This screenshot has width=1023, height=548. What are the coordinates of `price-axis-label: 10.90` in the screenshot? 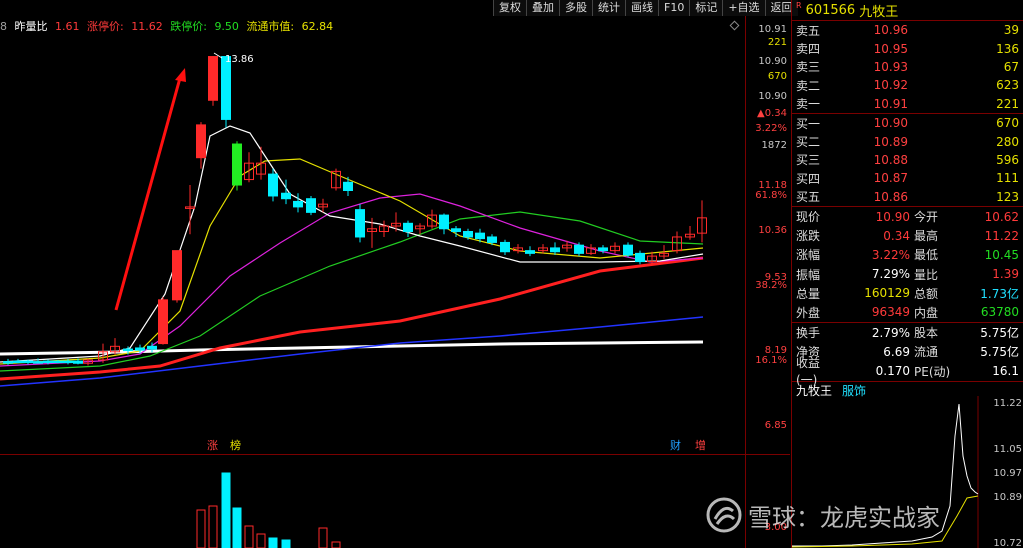 It's located at (772, 96).